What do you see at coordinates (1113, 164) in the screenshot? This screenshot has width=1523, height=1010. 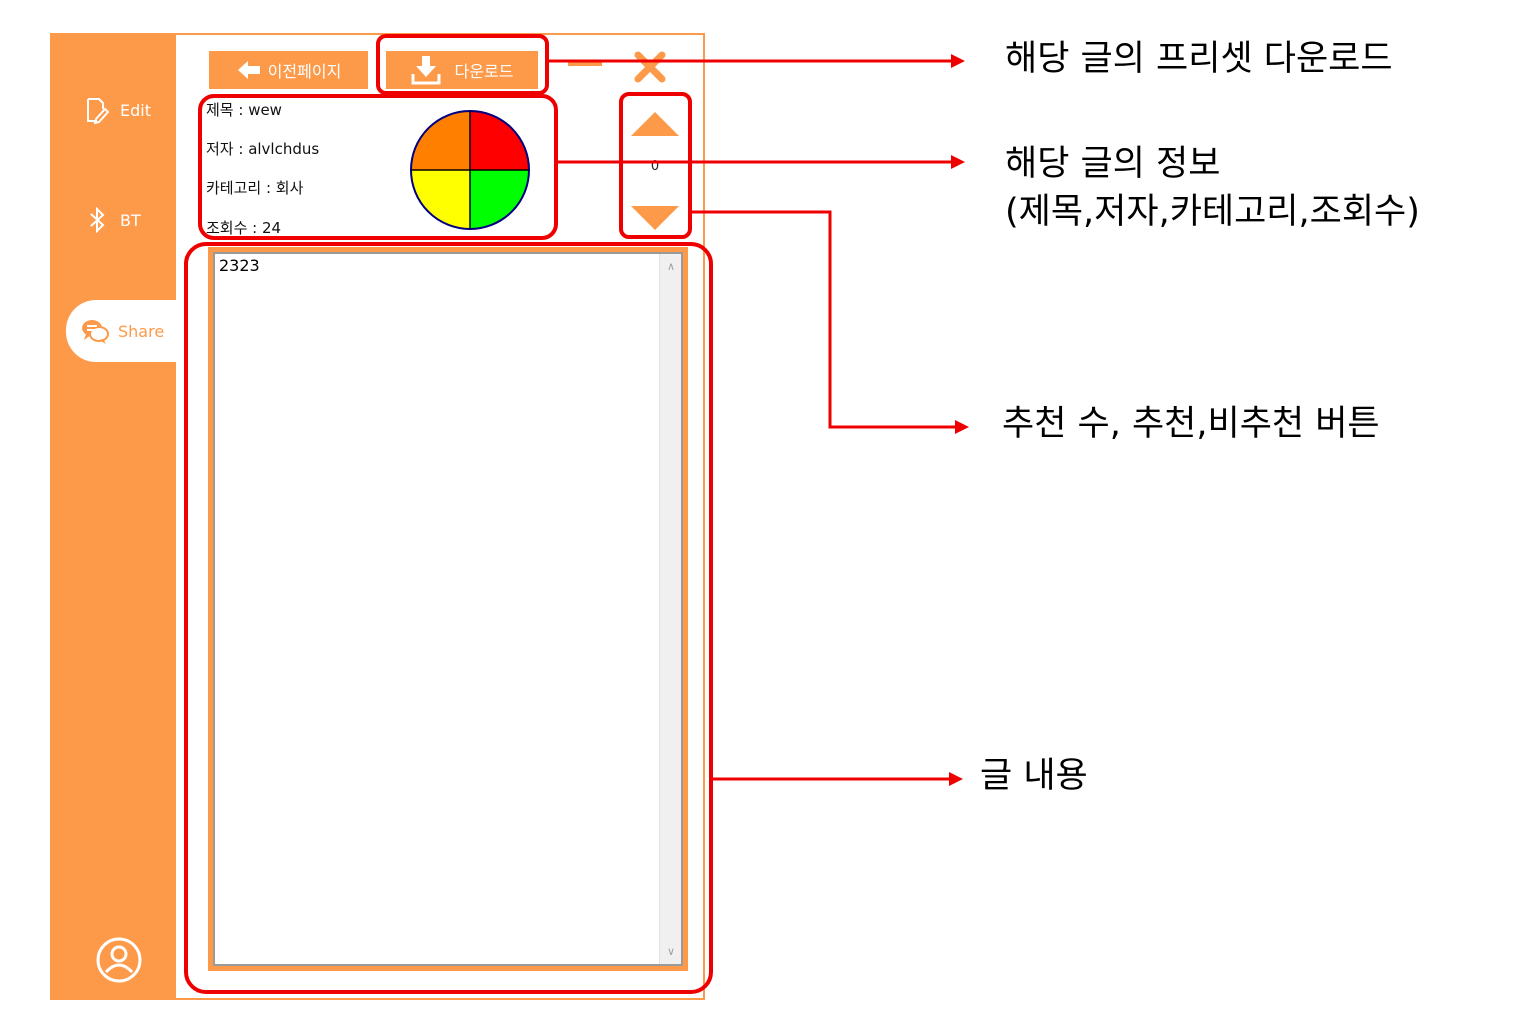 I see `annotation-info-line1: 해당 글의 정보` at bounding box center [1113, 164].